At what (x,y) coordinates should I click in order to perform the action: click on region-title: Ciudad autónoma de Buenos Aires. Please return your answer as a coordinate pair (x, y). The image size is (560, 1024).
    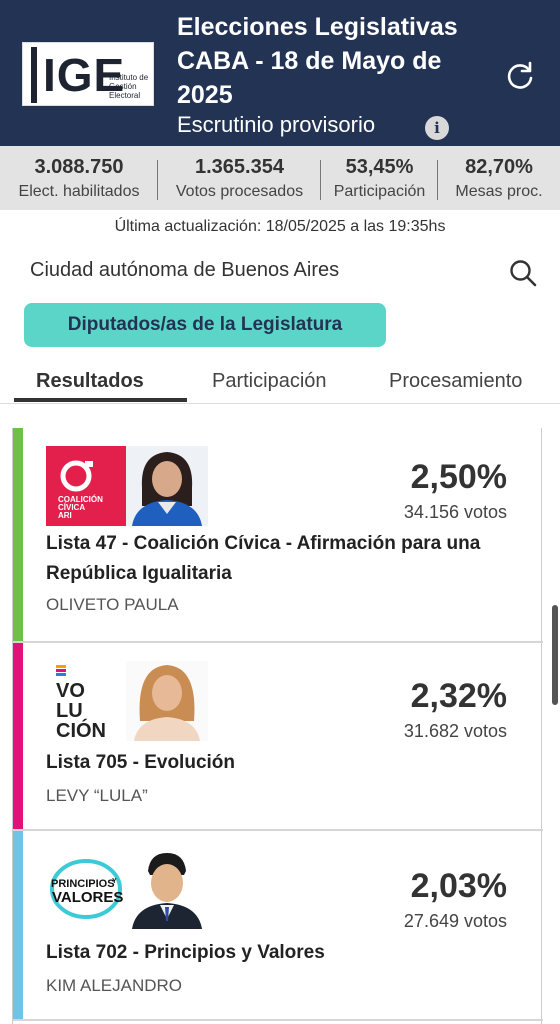
    Looking at the image, I should click on (185, 270).